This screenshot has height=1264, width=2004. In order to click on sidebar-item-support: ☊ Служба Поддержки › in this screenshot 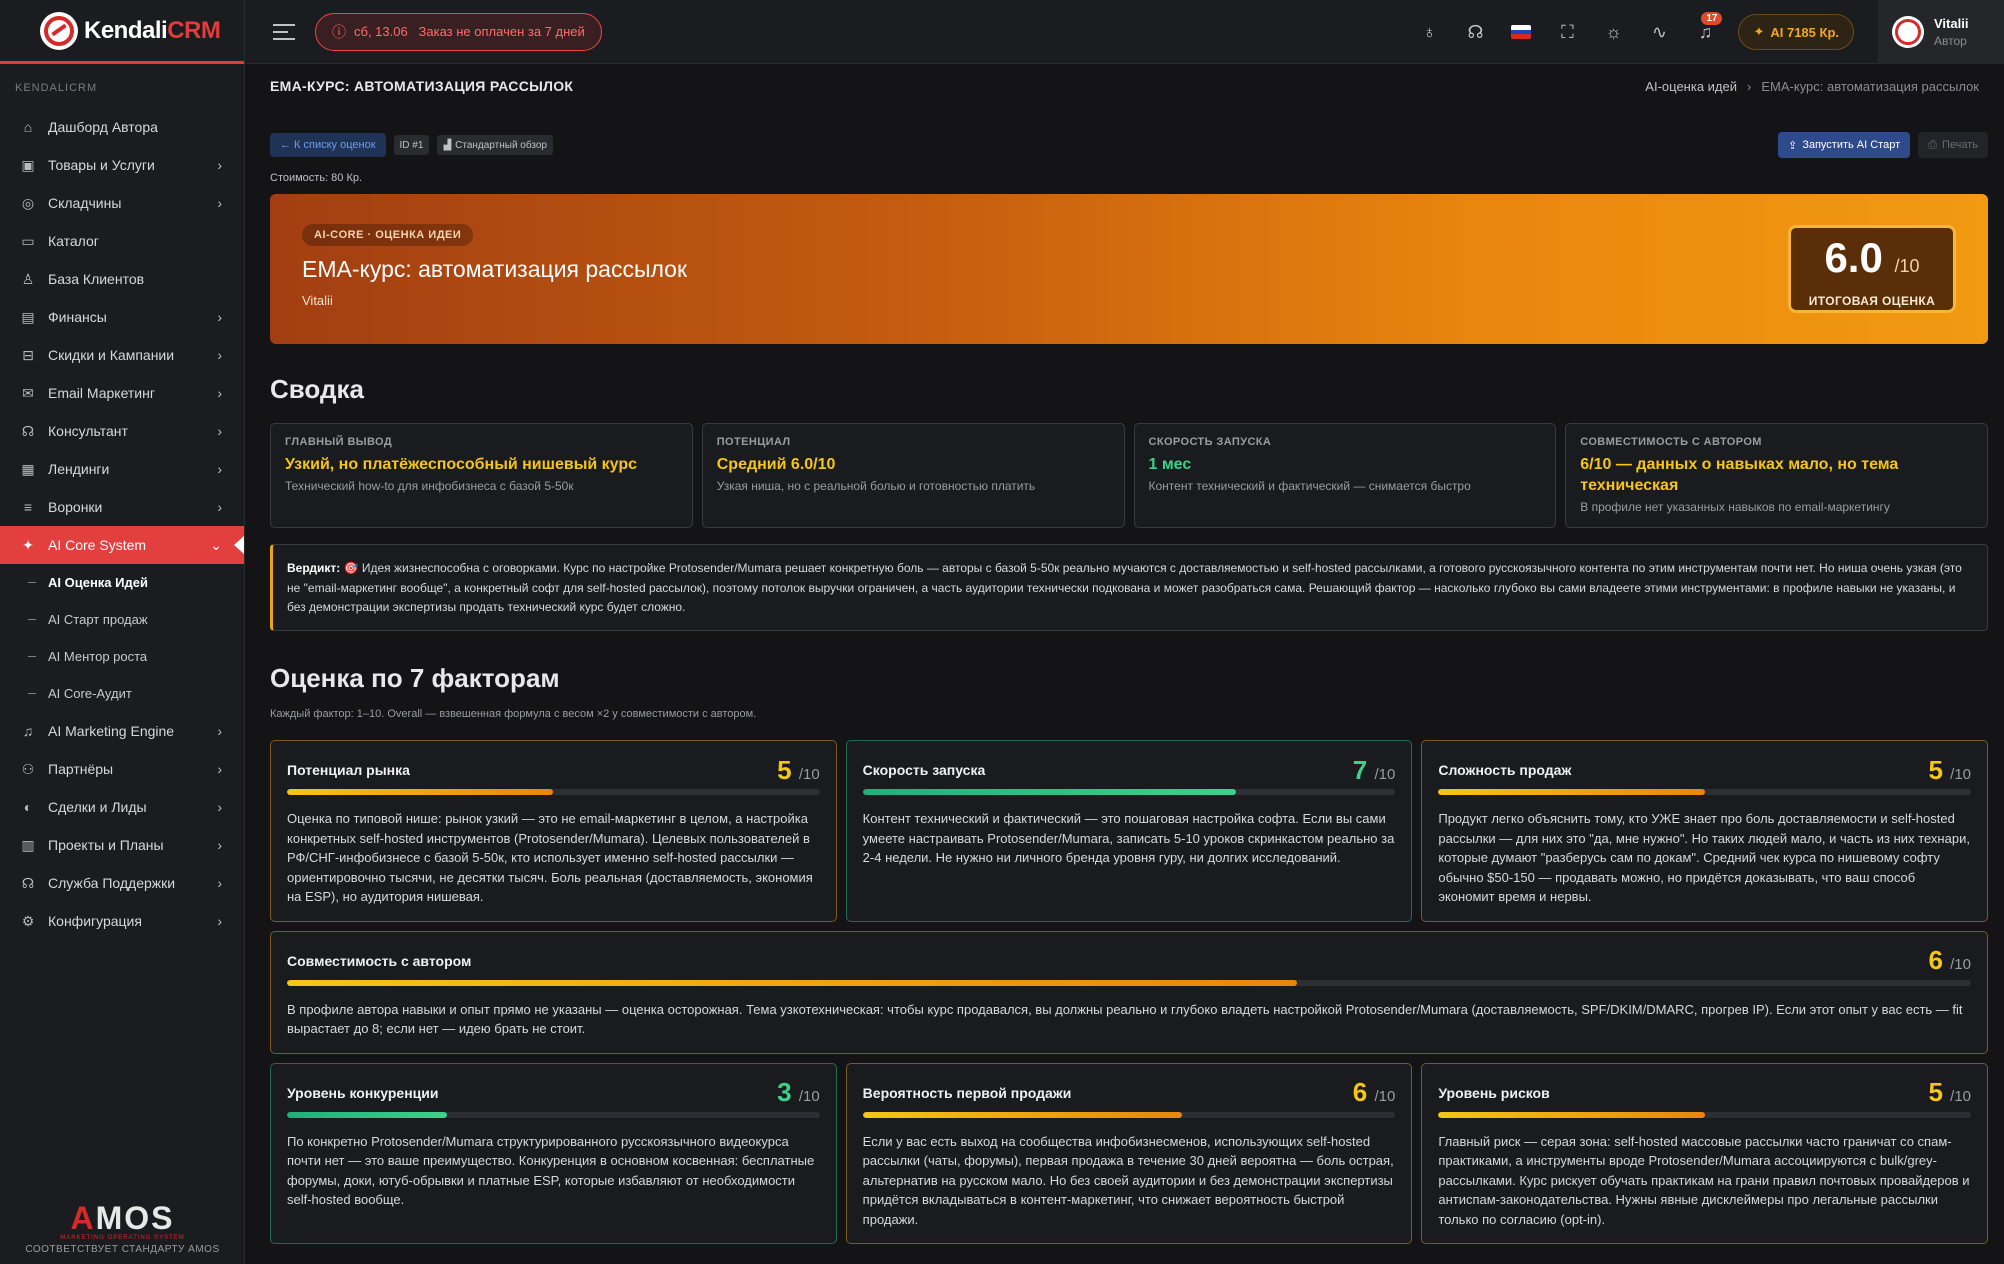, I will do `click(122, 883)`.